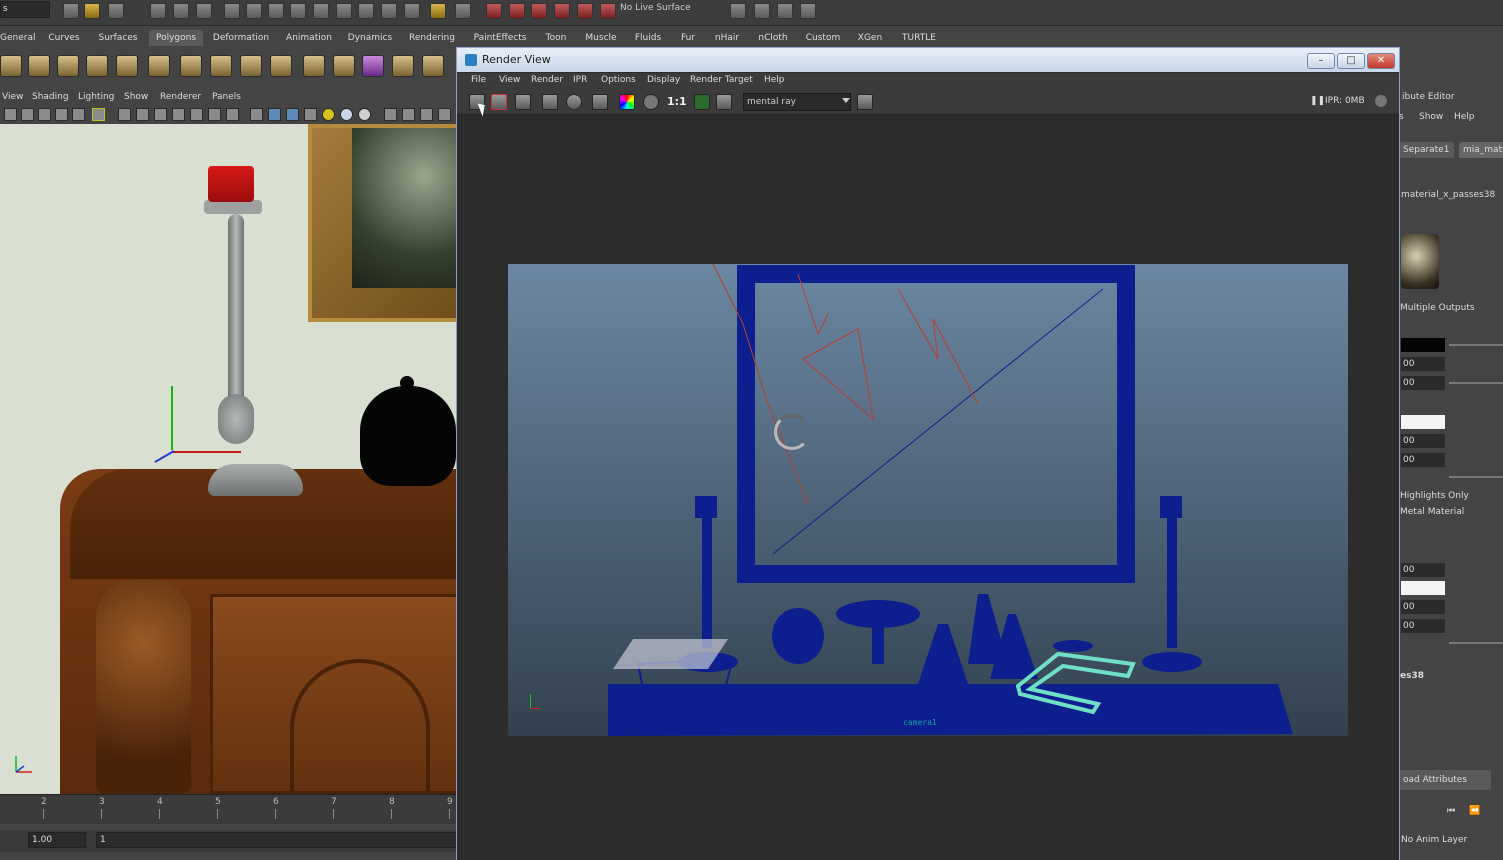 This screenshot has width=1503, height=860. Describe the element at coordinates (309, 38) in the screenshot. I see `tab-animation: Animation` at that location.